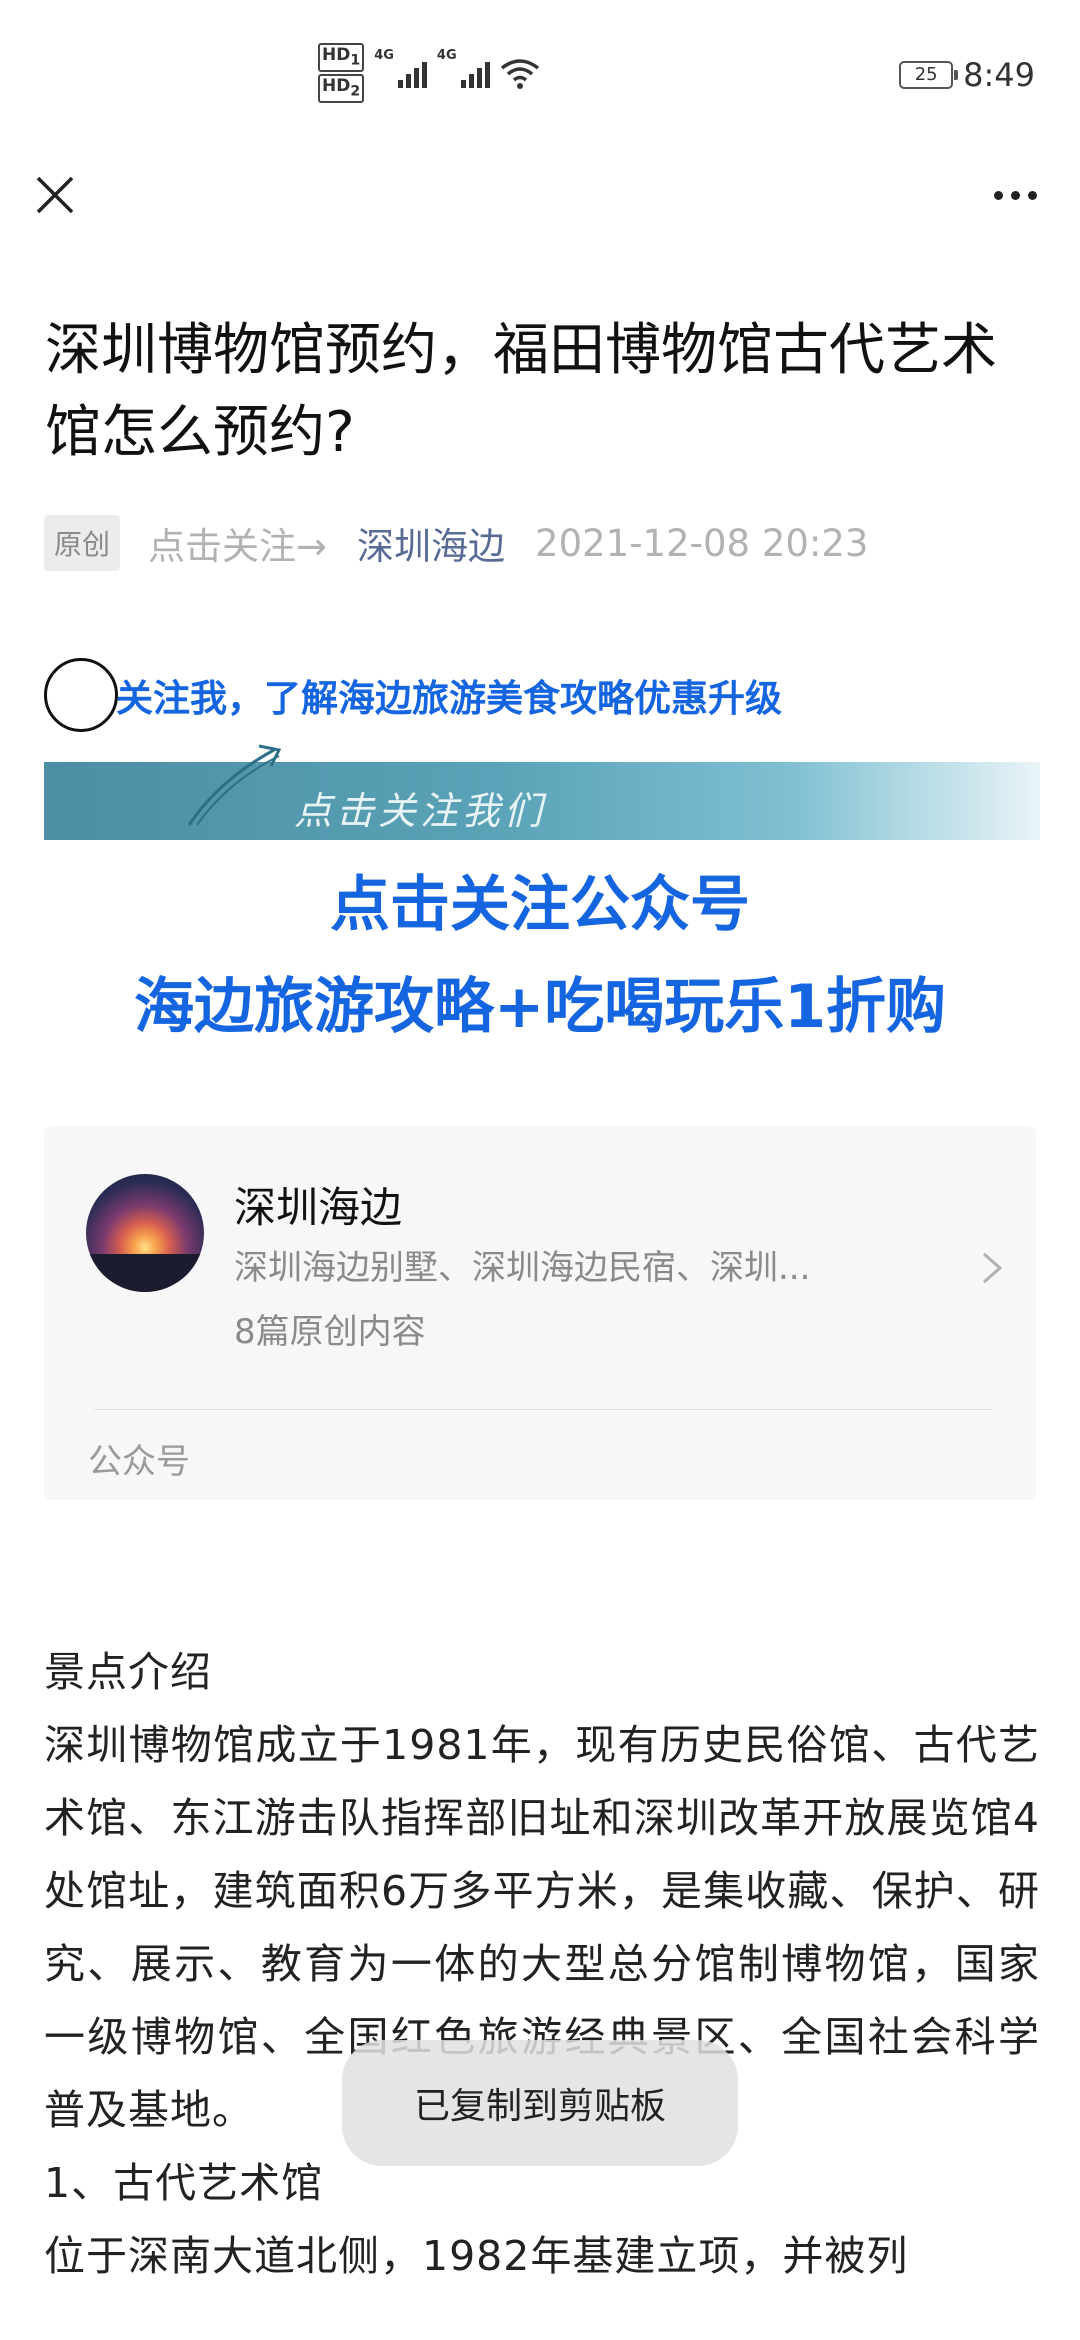 The height and width of the screenshot is (2340, 1080). I want to click on more-options-button, so click(1015, 195).